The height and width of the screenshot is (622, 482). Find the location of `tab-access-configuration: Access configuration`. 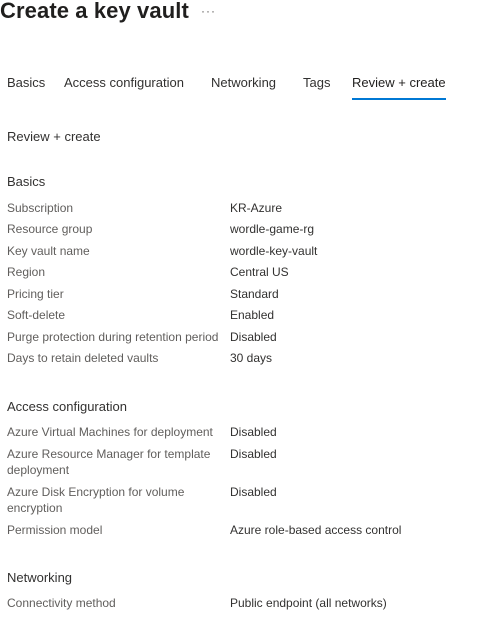

tab-access-configuration: Access configuration is located at coordinates (124, 87).